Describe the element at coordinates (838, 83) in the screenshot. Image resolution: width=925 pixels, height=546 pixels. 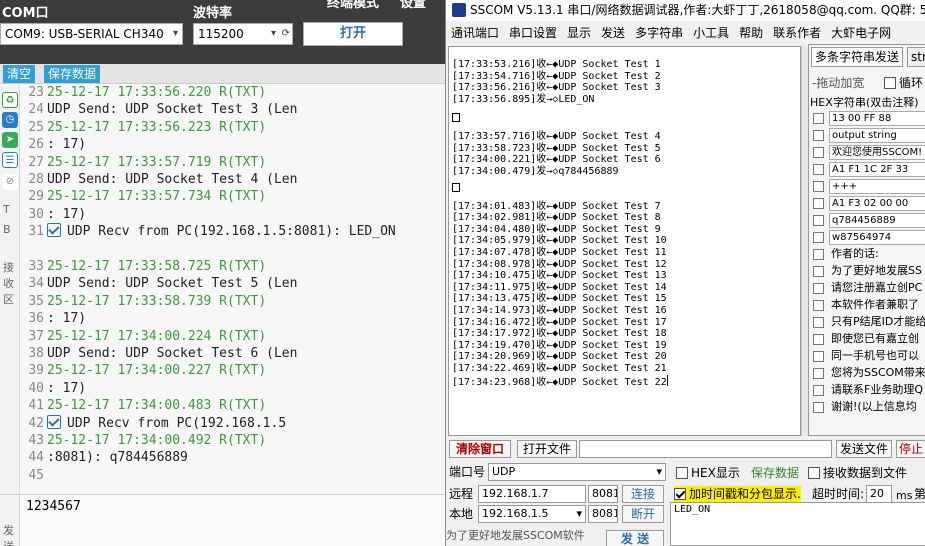
I see `drag-widen-label: -拖动加宽` at that location.